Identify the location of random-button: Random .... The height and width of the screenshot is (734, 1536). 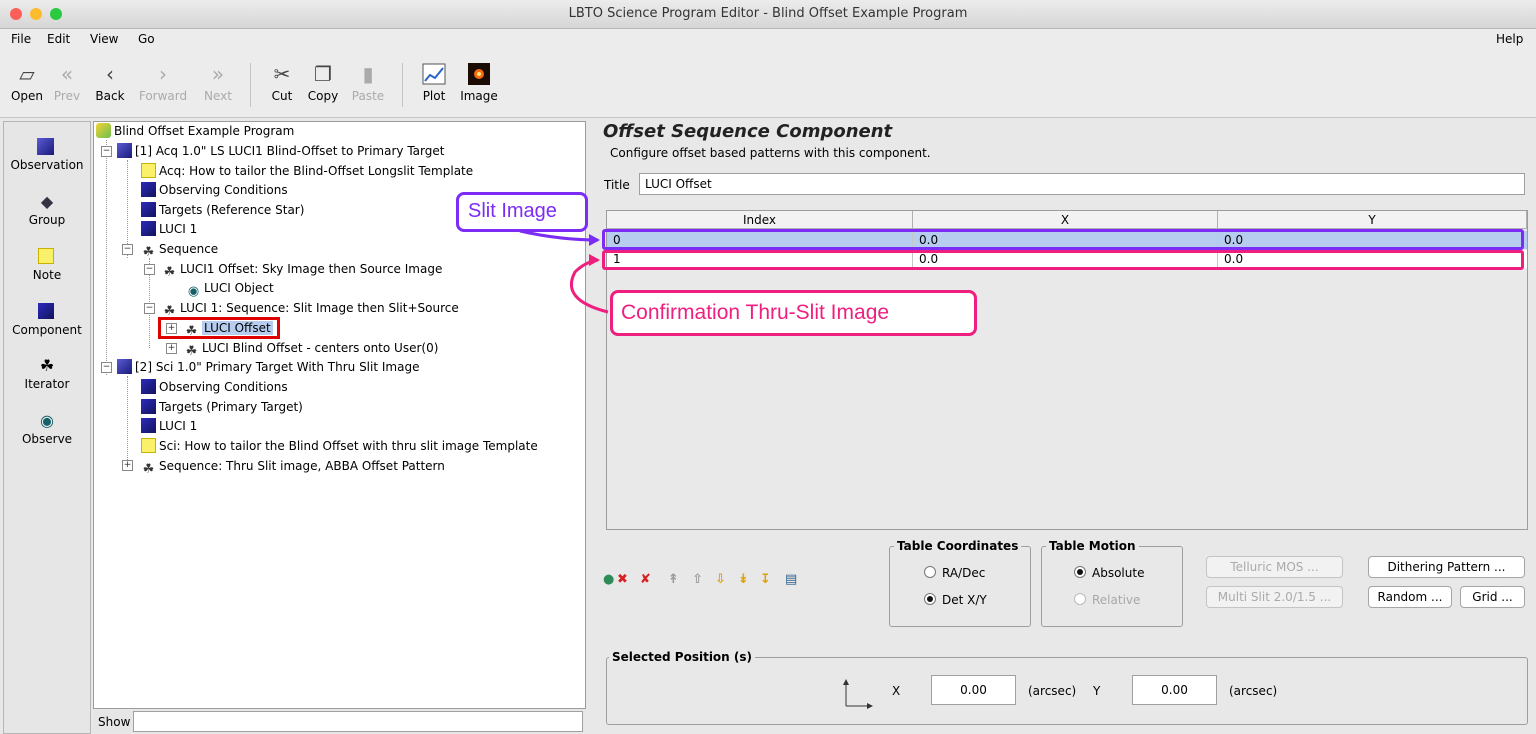
(1410, 597).